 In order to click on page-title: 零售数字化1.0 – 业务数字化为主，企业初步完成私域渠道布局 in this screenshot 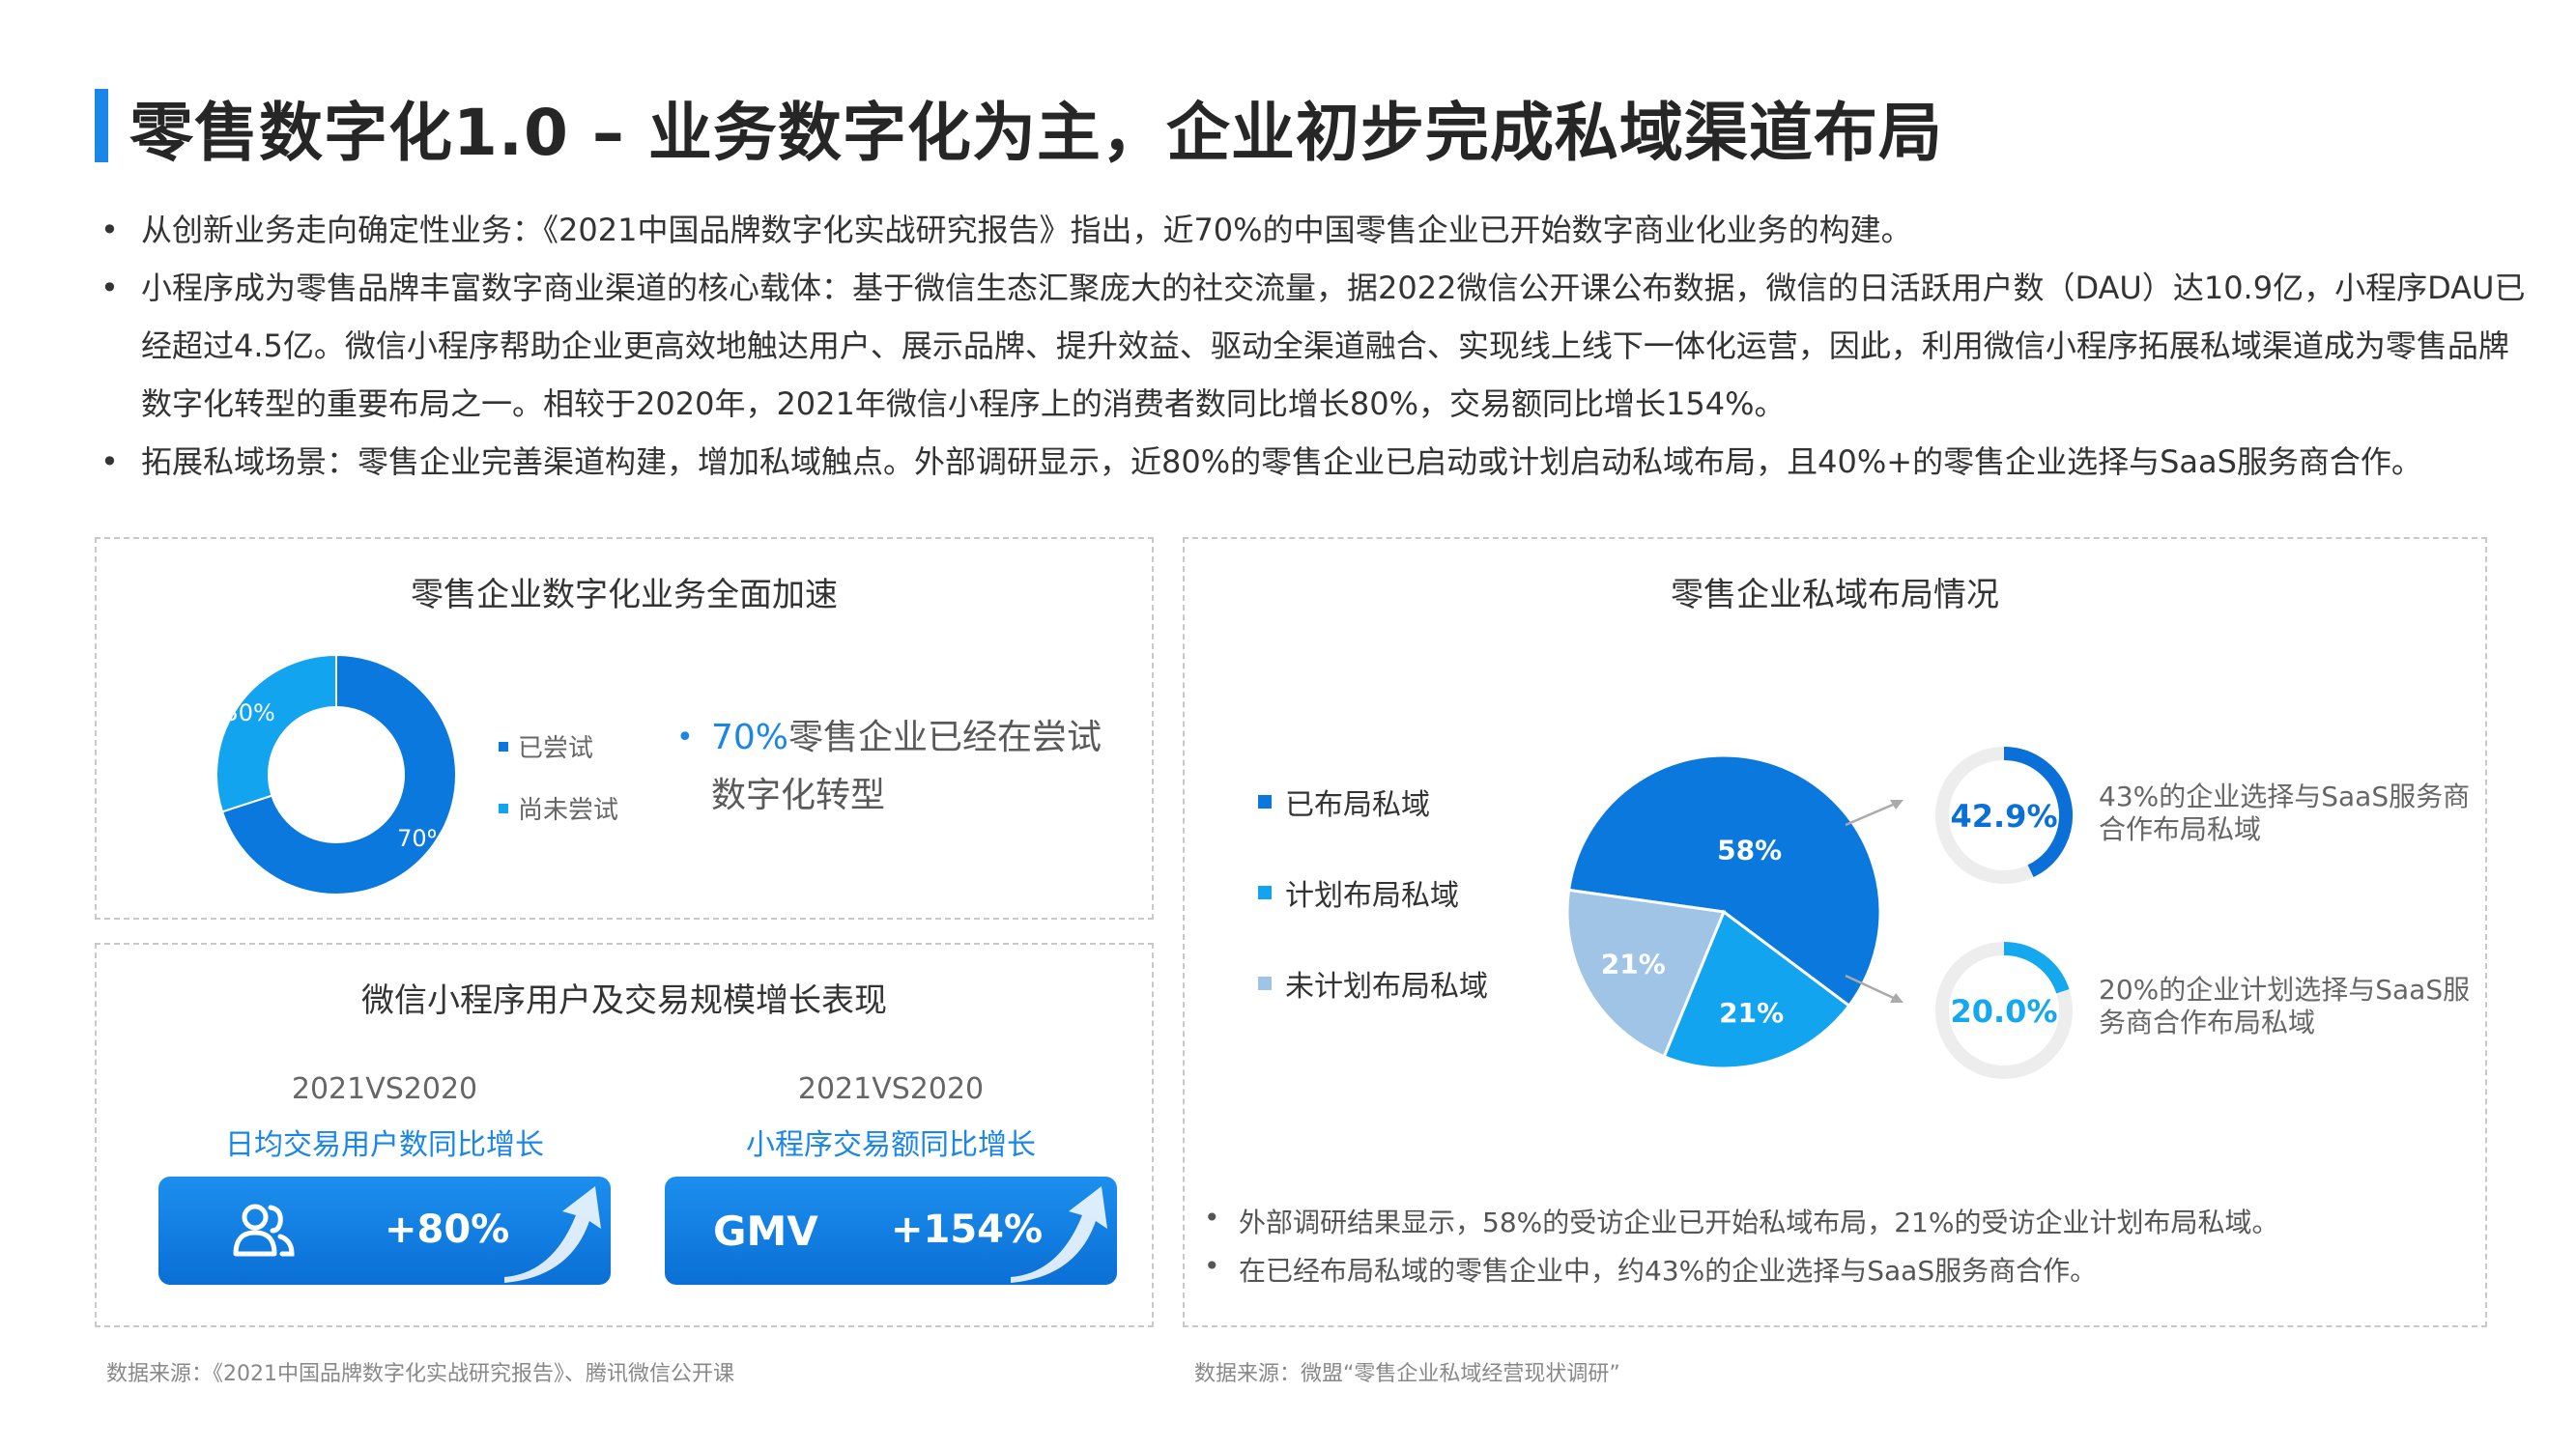, I will do `click(1036, 133)`.